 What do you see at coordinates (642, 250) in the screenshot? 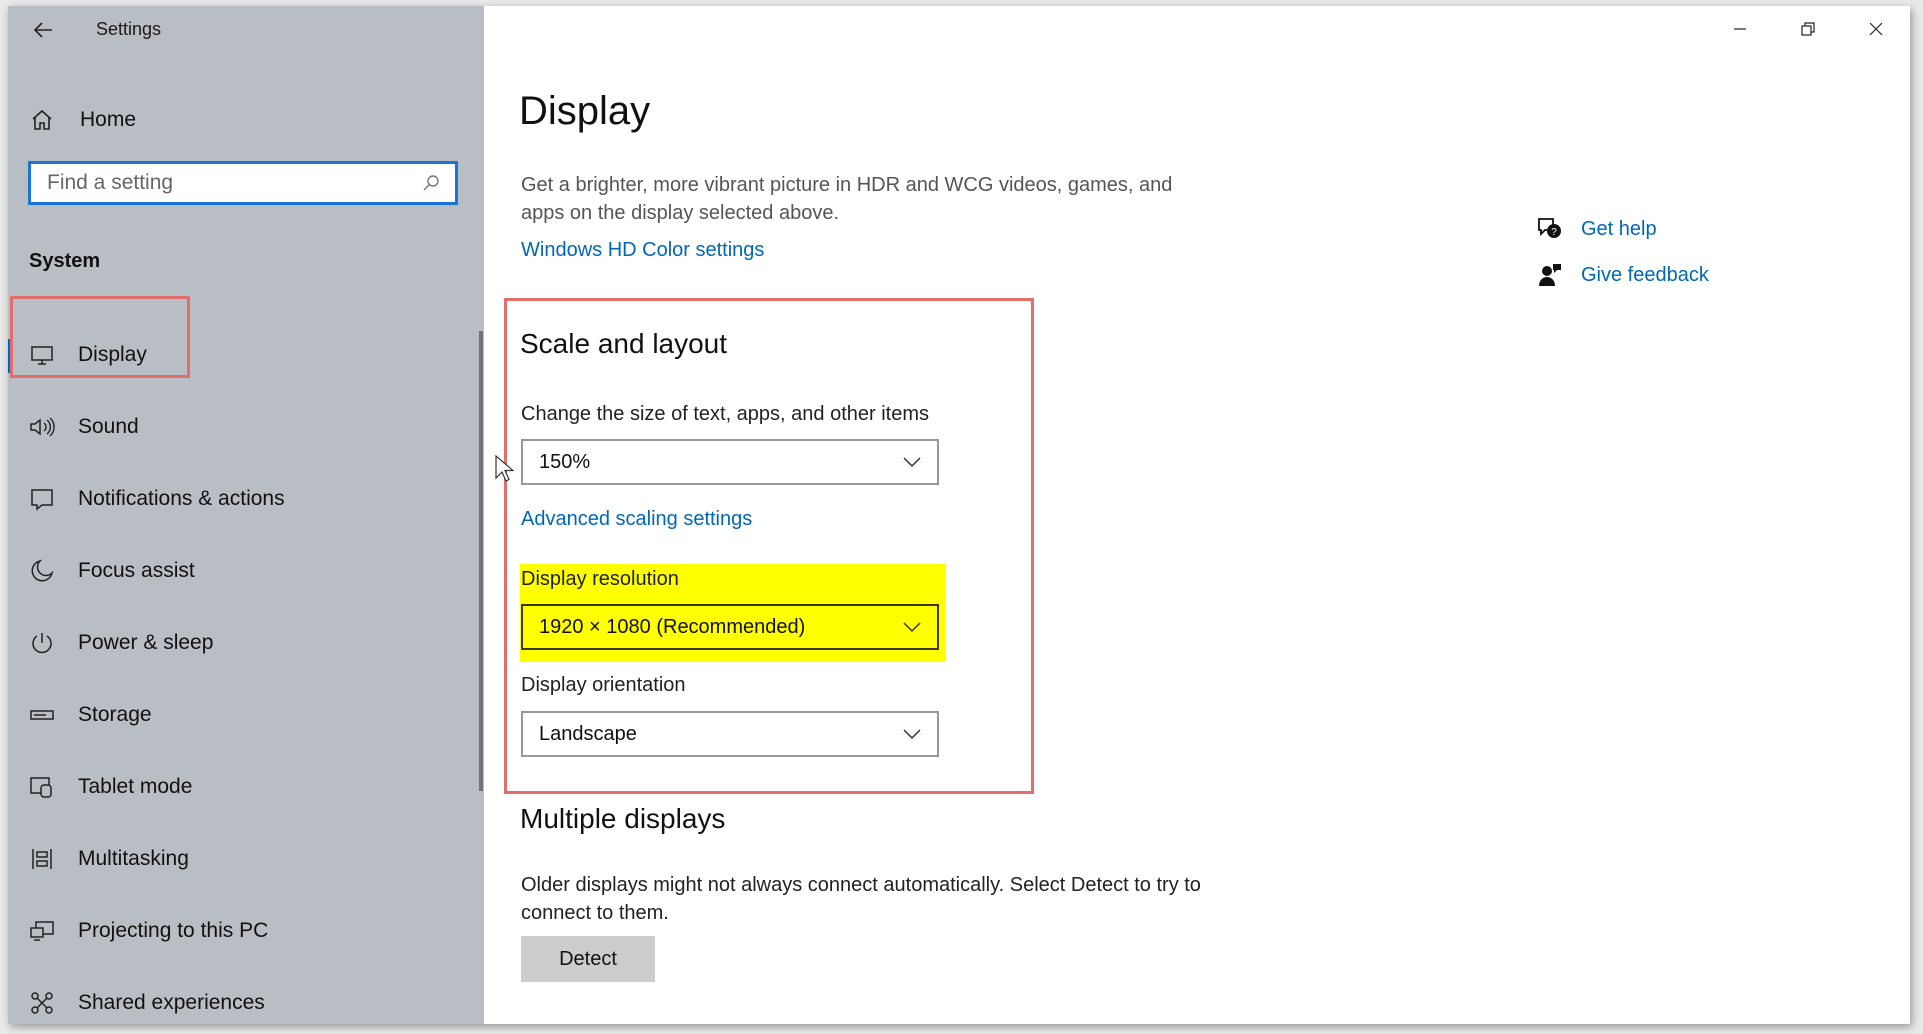
I see `hd-color-settings-link: Windows HD Color settings` at bounding box center [642, 250].